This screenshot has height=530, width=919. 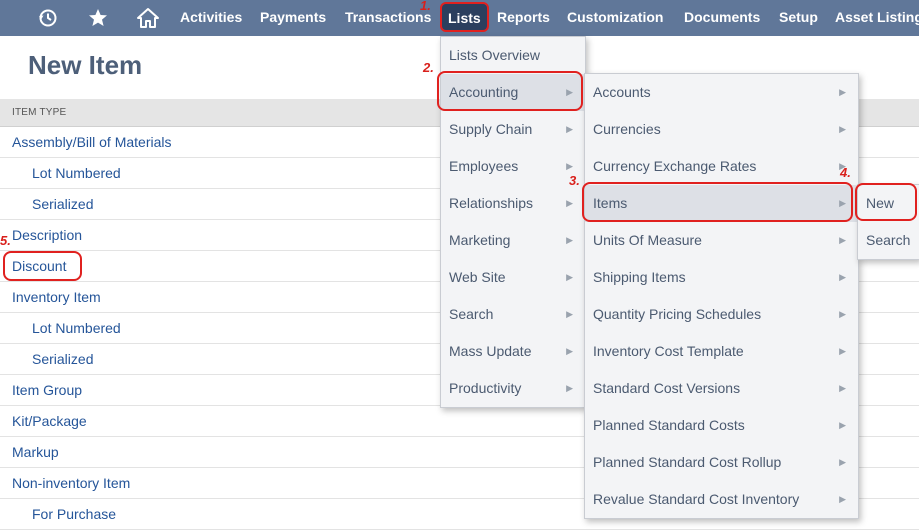 I want to click on item-type-link: Assembly/Bill of Materials, so click(x=92, y=142).